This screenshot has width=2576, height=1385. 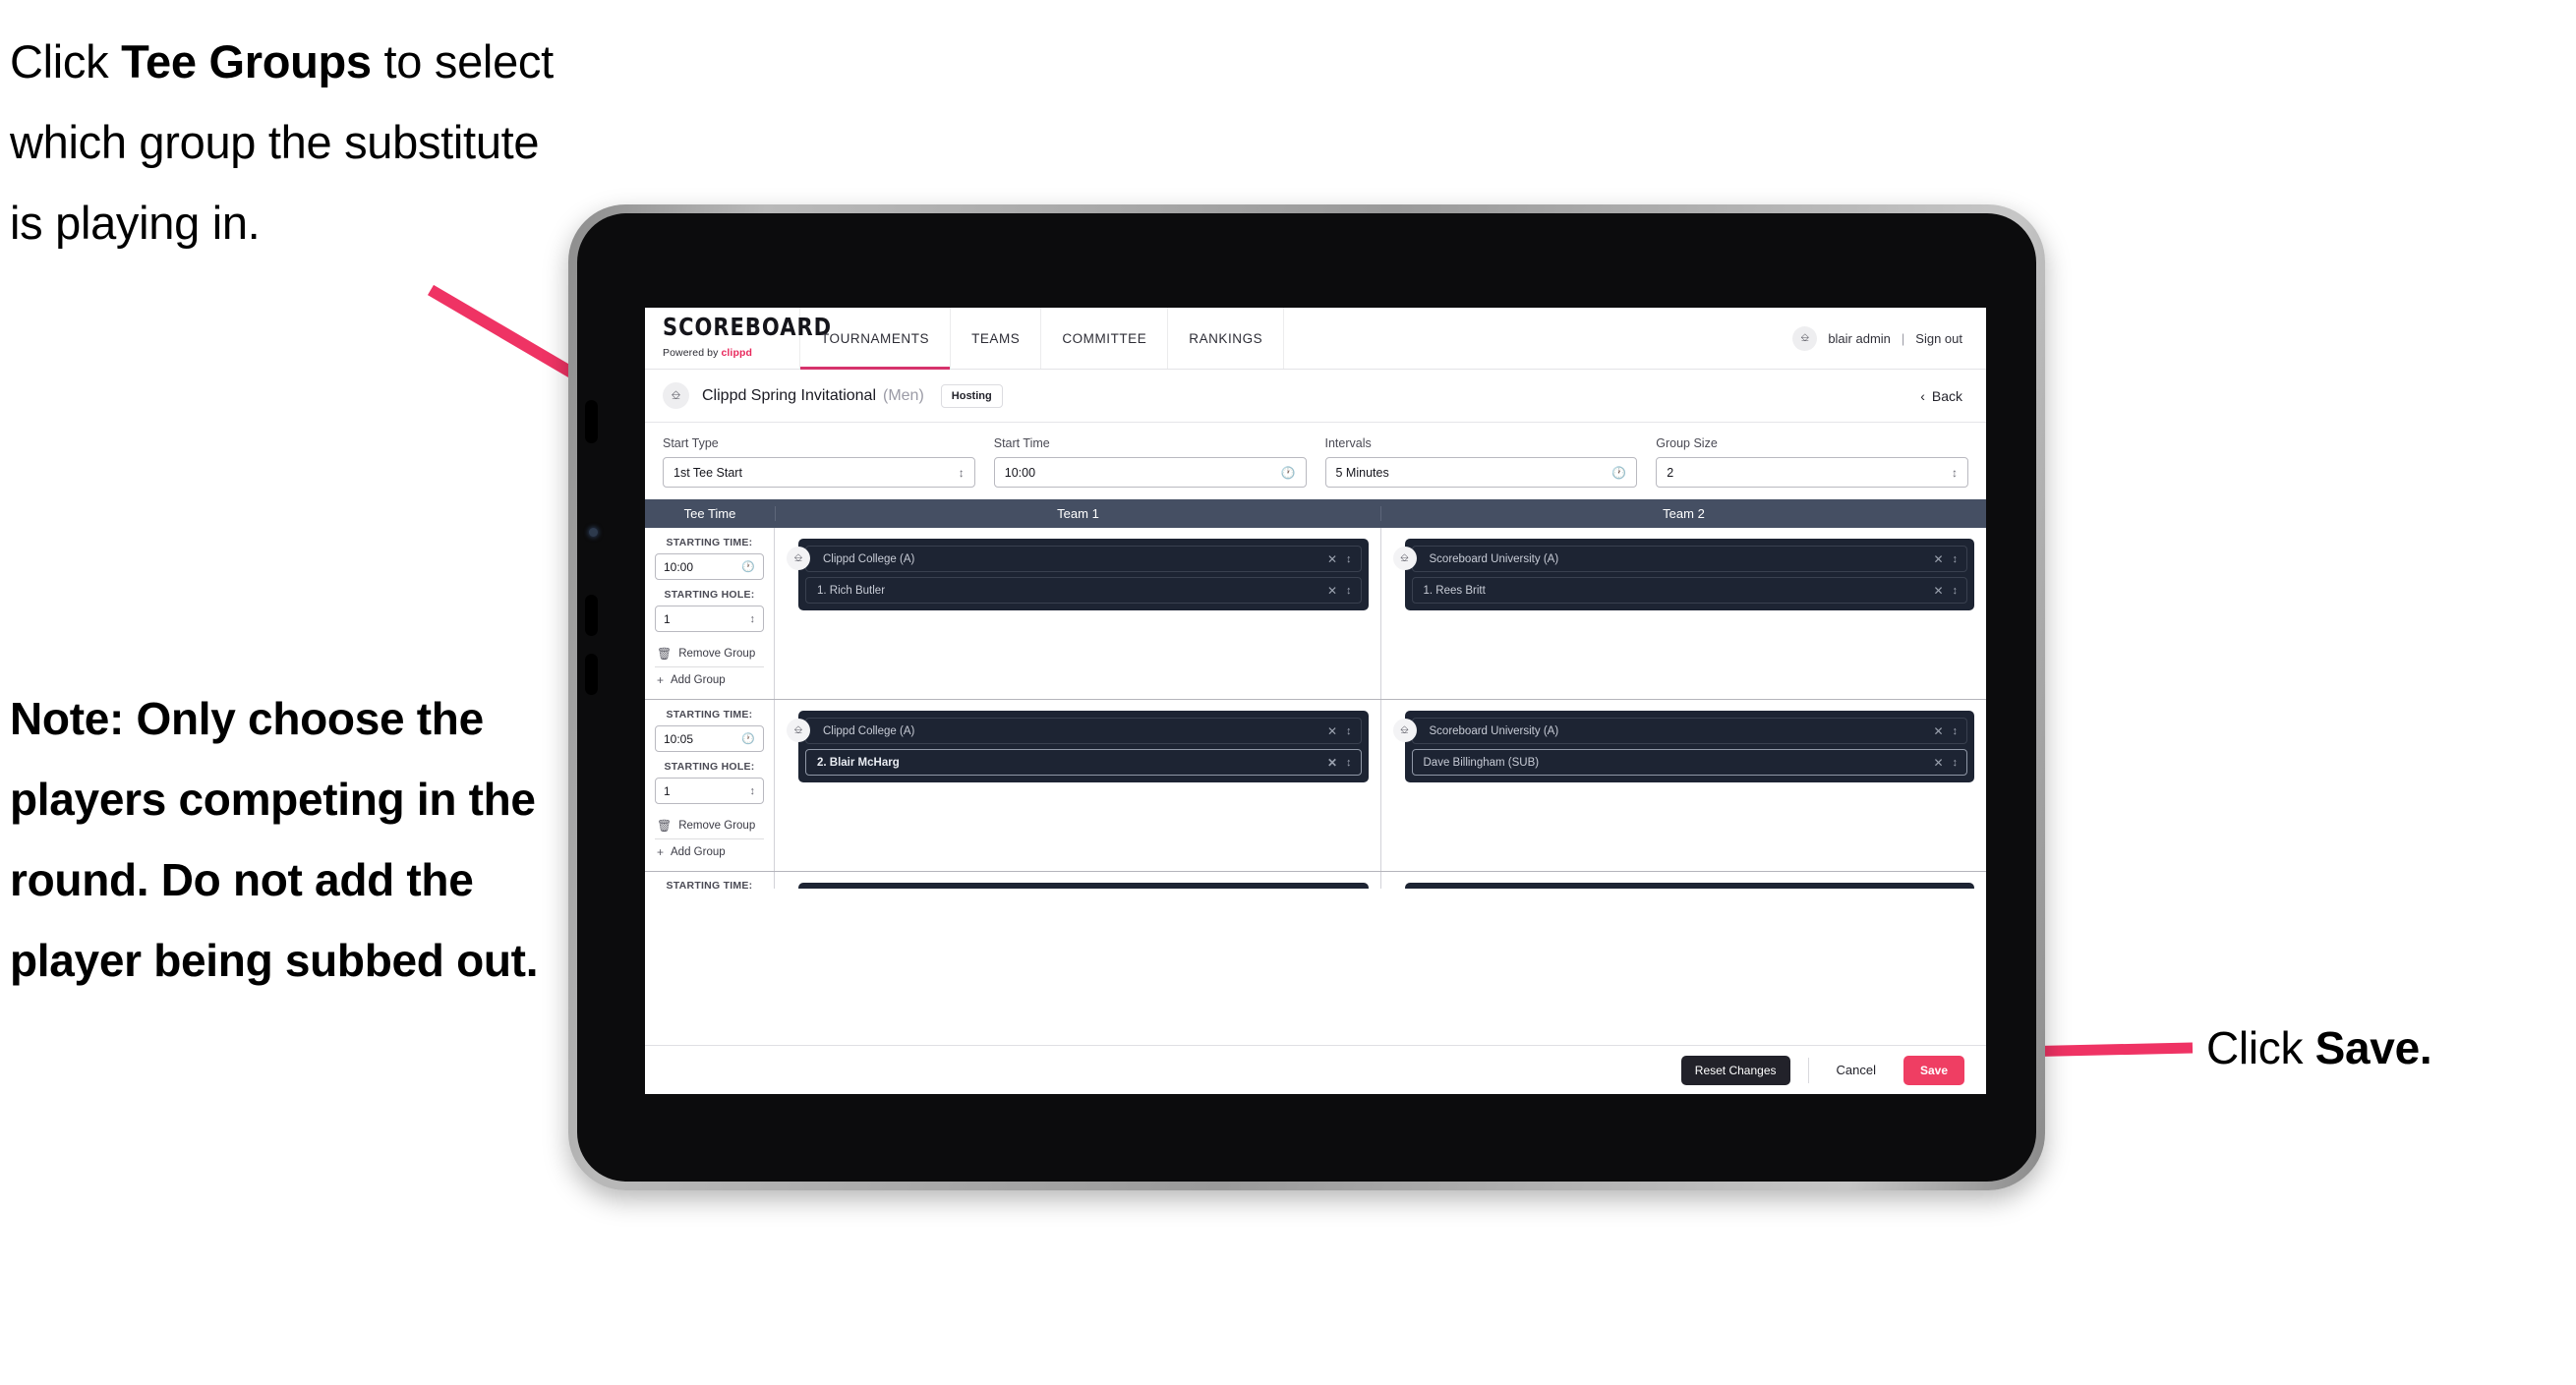 What do you see at coordinates (903, 395) in the screenshot?
I see `tournament-gender: (Men)` at bounding box center [903, 395].